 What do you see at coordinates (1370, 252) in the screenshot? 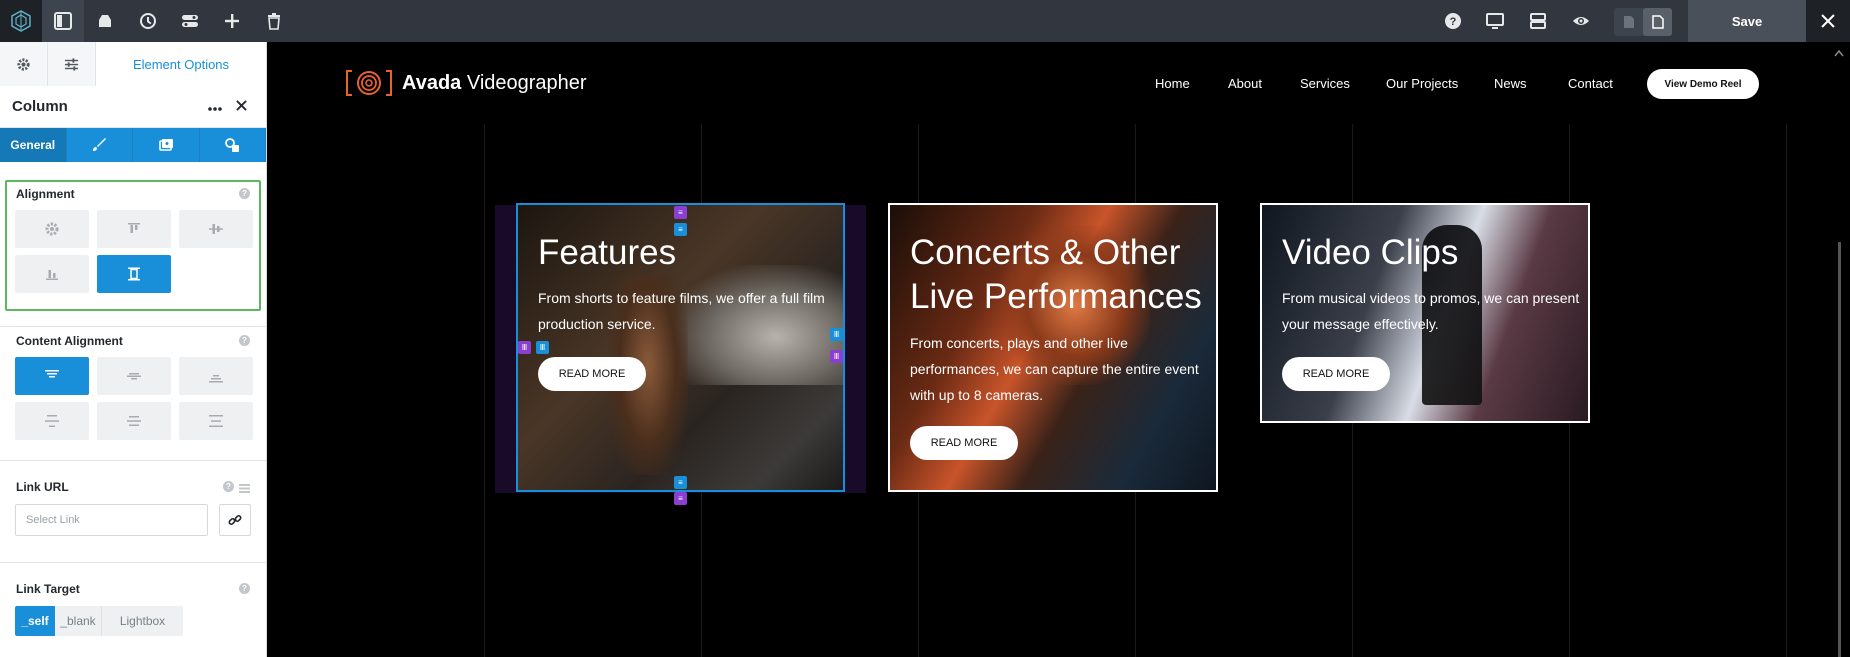
I see `card-heading: Video Clips` at bounding box center [1370, 252].